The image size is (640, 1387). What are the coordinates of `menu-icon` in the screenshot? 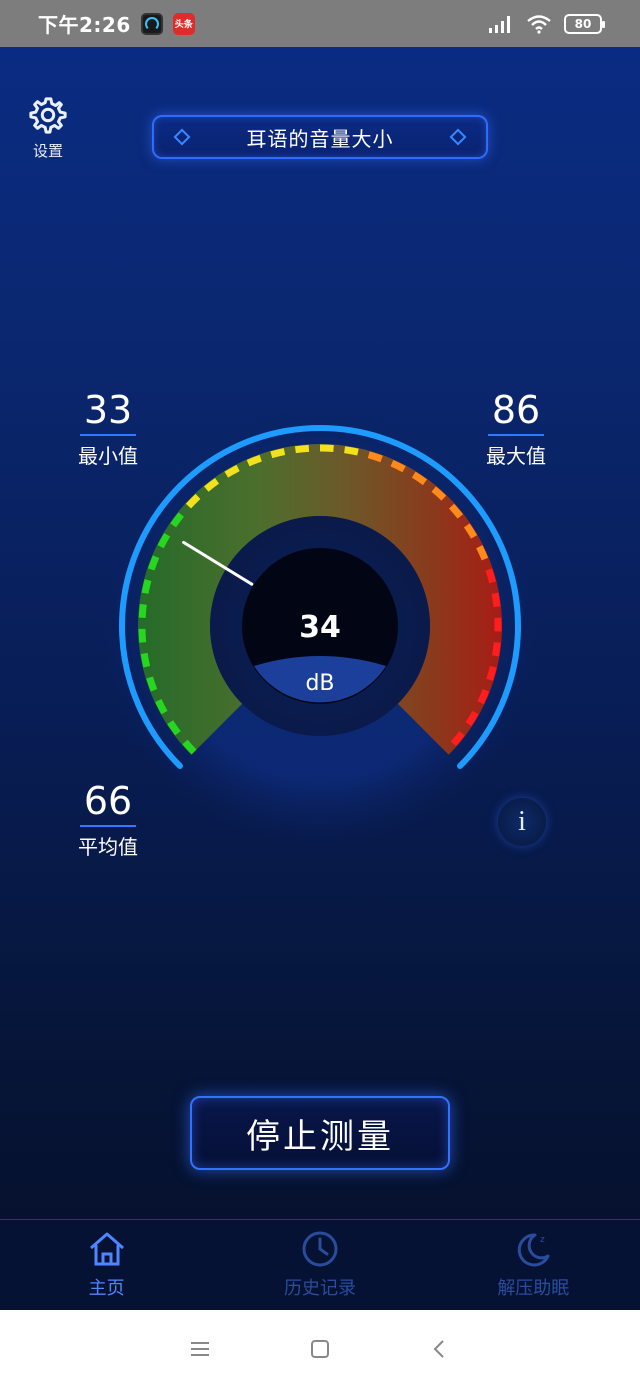 It's located at (200, 1348).